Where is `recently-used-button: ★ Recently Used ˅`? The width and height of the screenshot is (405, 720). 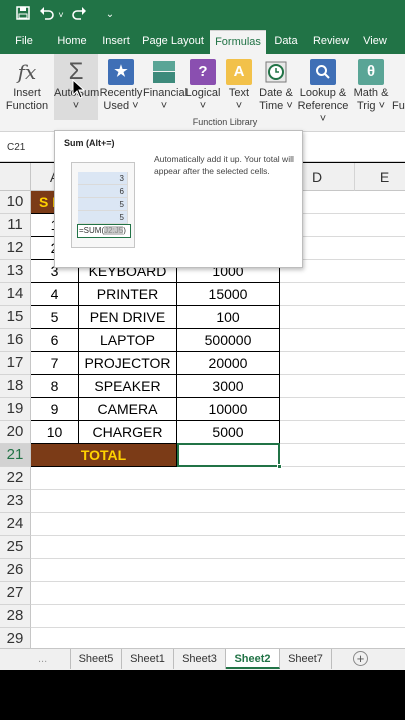
recently-used-button: ★ Recently Used ˅ is located at coordinates (121, 87).